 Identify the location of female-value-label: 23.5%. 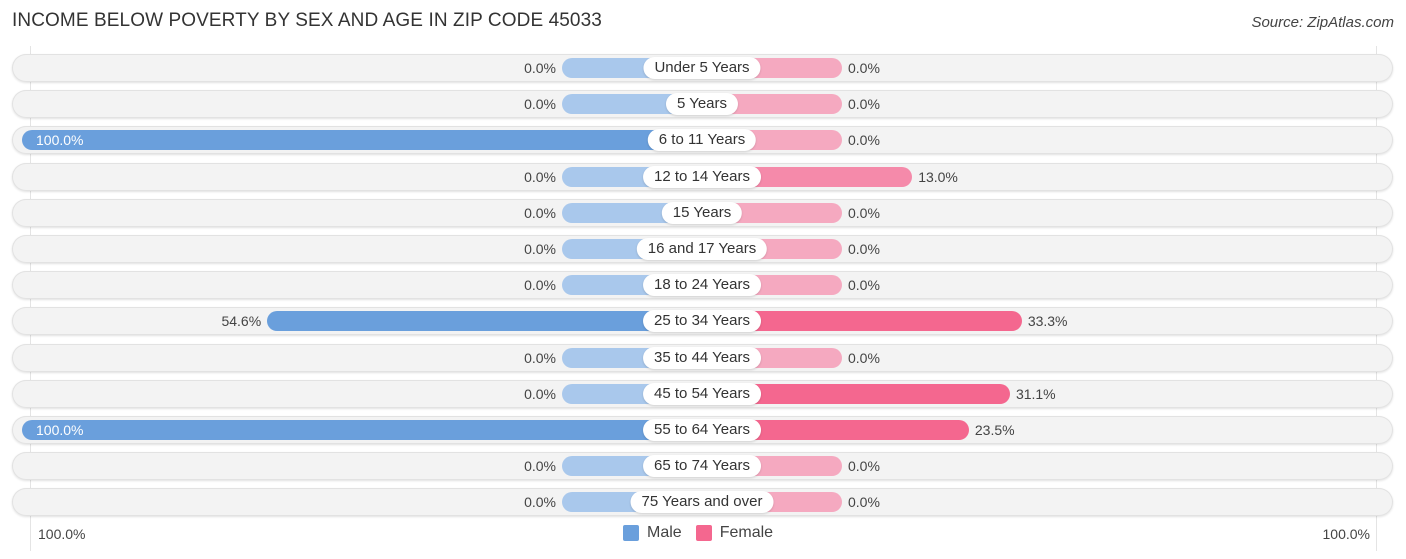
(994, 430).